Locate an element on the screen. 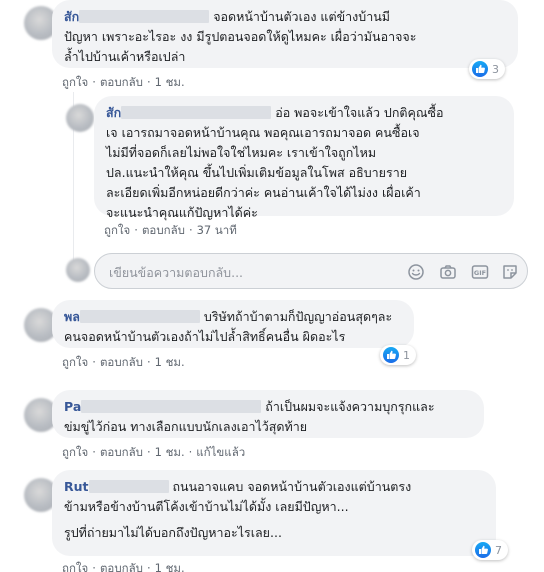  reaction-number: 7 is located at coordinates (498, 550).